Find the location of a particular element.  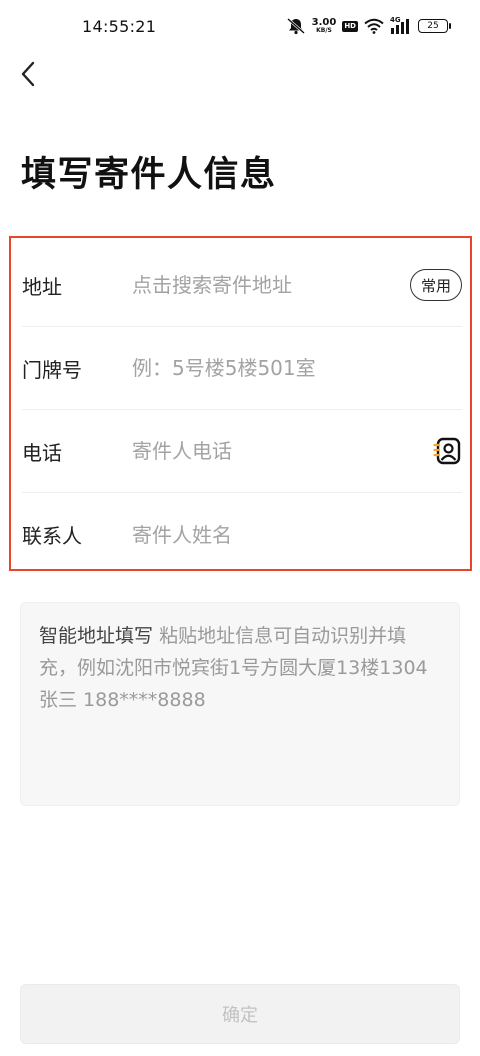

house-number-input is located at coordinates (297, 368).